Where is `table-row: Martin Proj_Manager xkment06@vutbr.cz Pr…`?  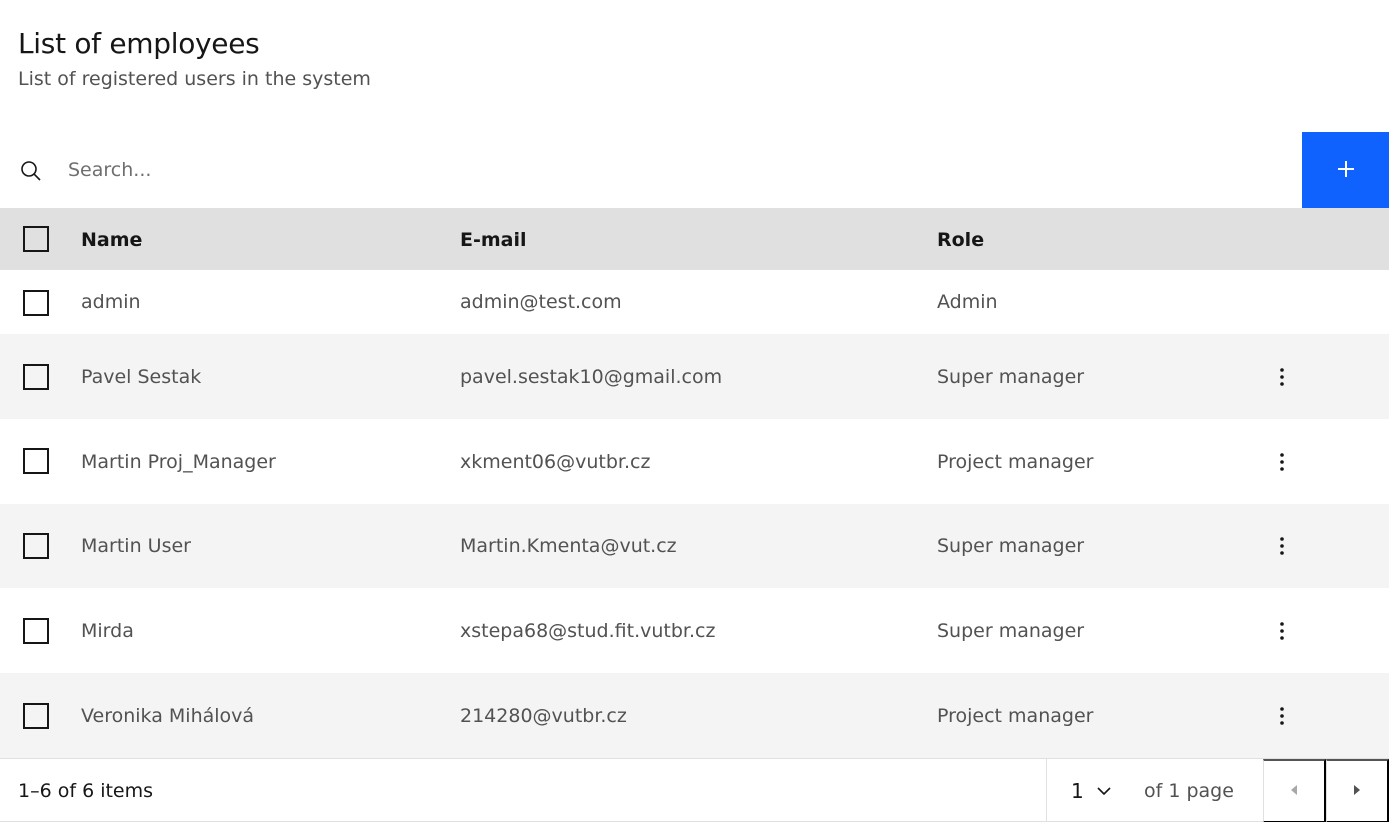 table-row: Martin Proj_Manager xkment06@vutbr.cz Pr… is located at coordinates (694, 461).